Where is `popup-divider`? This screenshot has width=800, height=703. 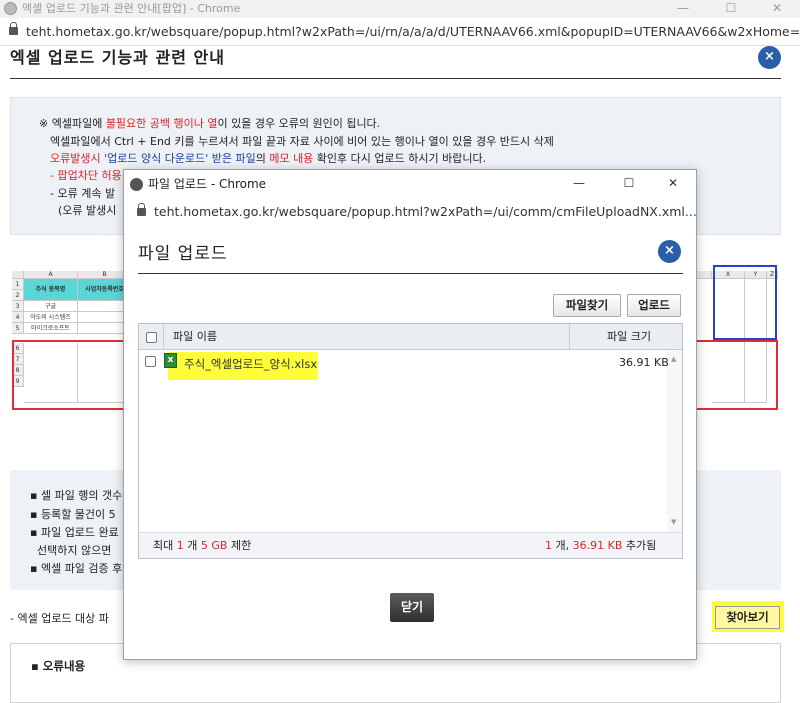 popup-divider is located at coordinates (410, 273).